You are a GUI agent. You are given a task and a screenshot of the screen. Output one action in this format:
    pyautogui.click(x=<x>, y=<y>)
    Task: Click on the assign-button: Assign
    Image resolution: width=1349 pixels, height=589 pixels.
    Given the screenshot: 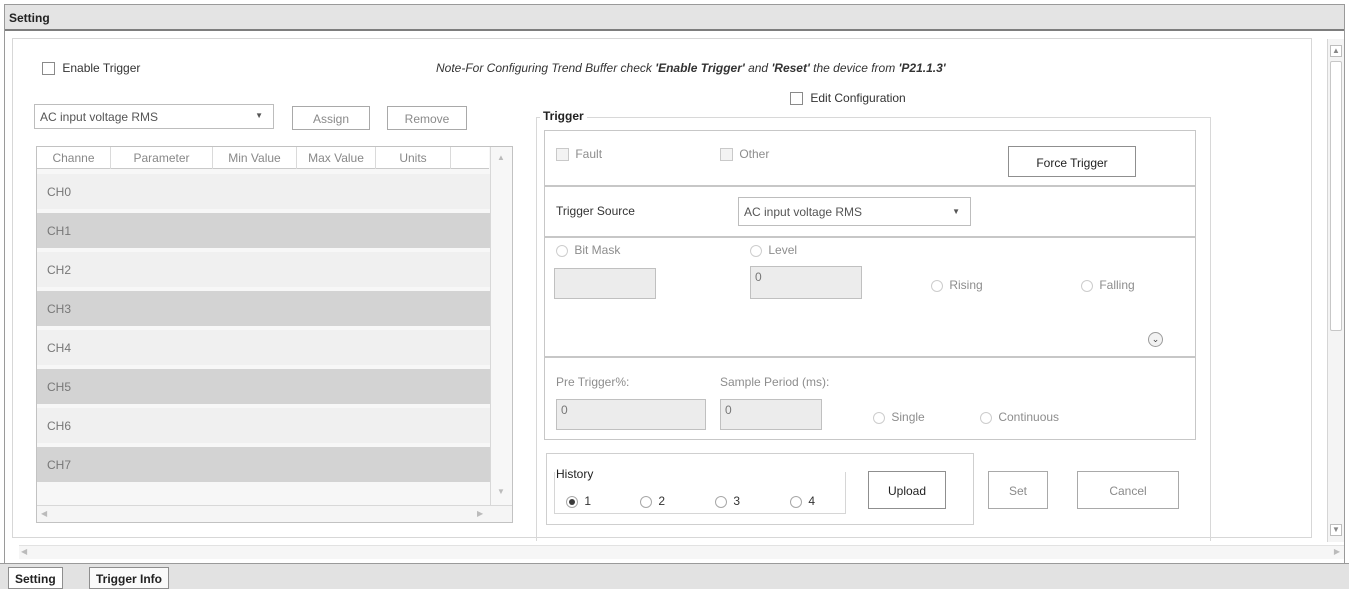 What is the action you would take?
    pyautogui.click(x=331, y=118)
    